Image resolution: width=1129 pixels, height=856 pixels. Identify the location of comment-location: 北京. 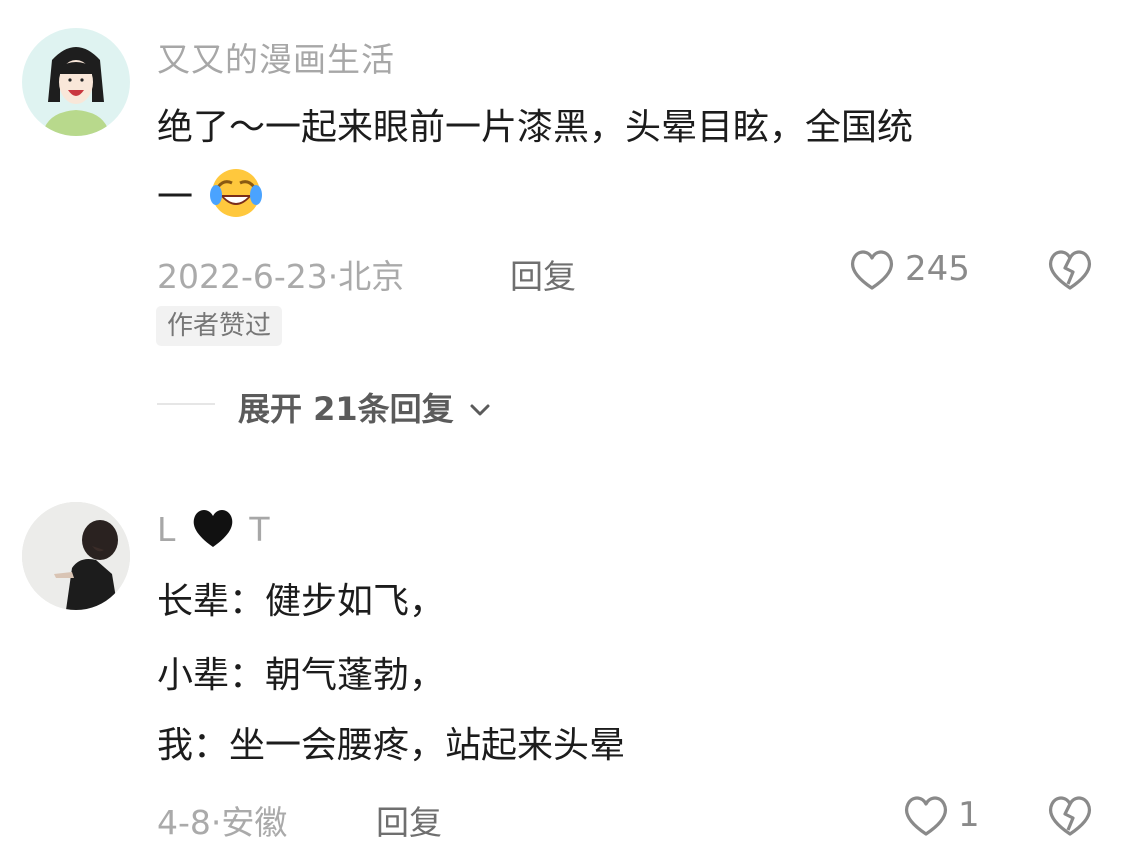
(371, 276).